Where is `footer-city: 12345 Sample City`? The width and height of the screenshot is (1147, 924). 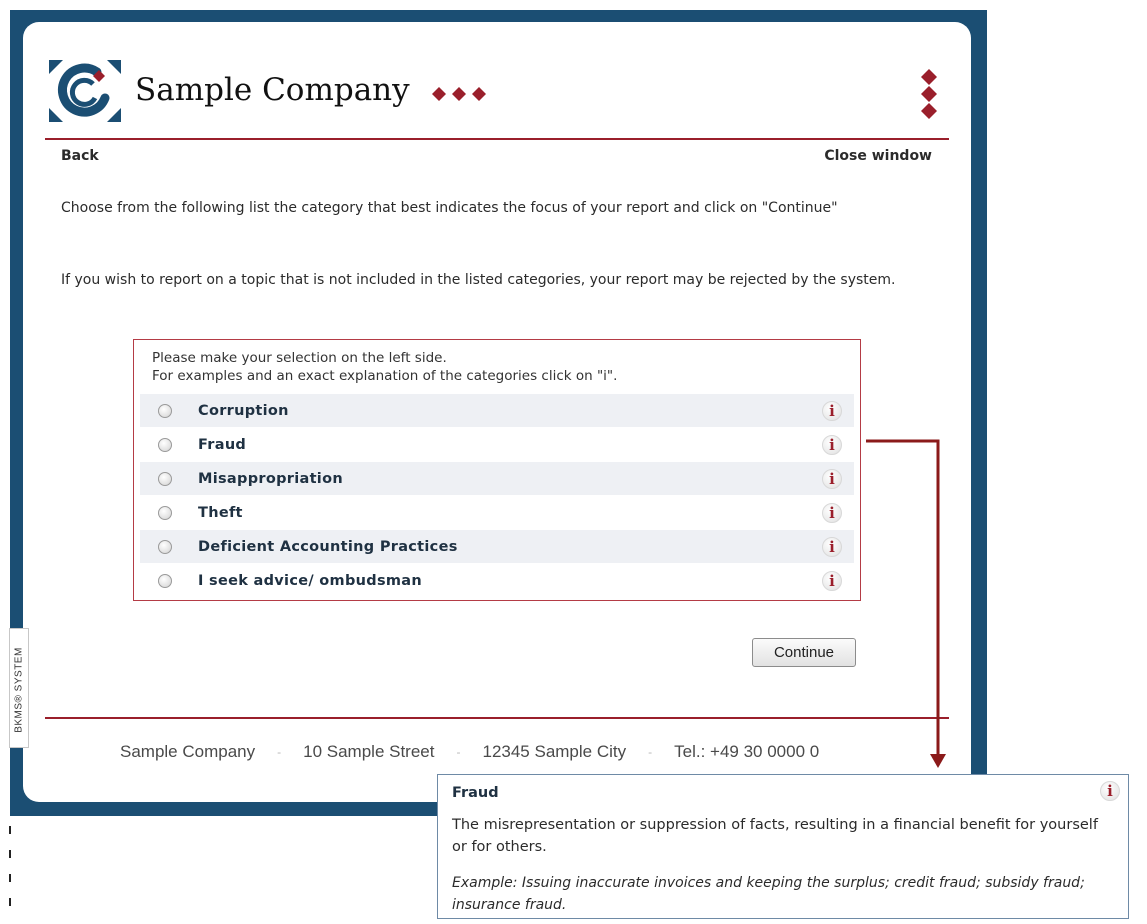 footer-city: 12345 Sample City is located at coordinates (554, 751).